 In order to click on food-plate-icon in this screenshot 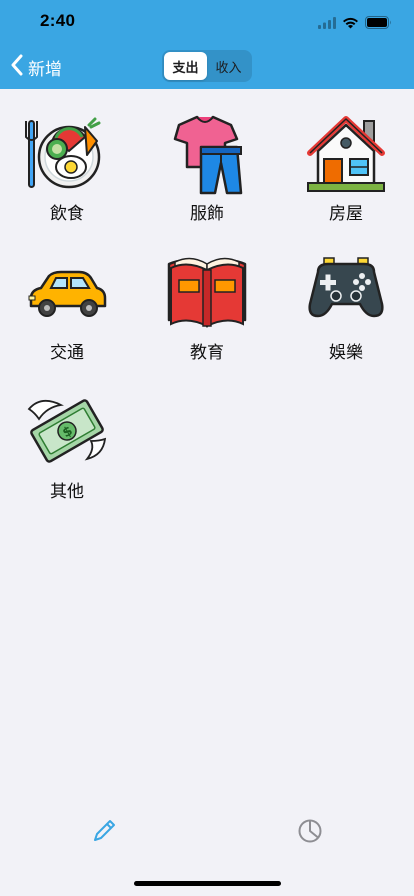, I will do `click(67, 153)`.